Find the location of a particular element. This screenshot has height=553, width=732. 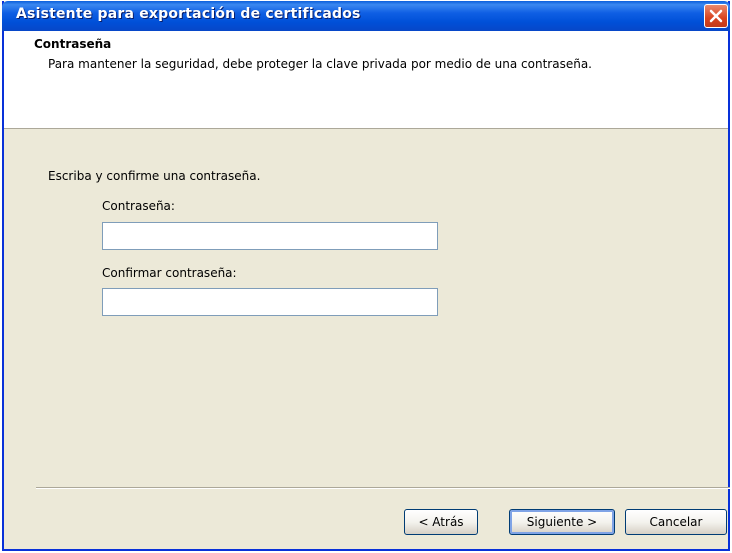

confirm-password-label: Confirmar contraseña: is located at coordinates (169, 273).